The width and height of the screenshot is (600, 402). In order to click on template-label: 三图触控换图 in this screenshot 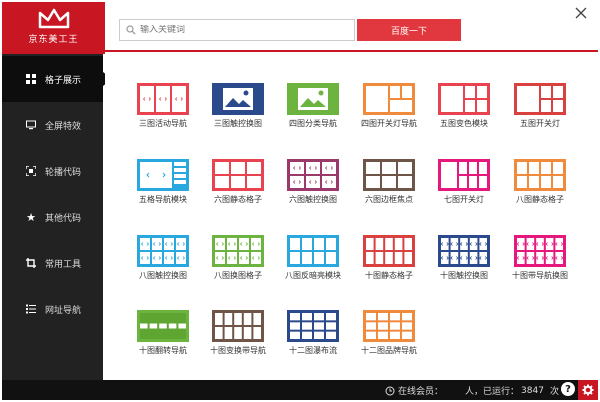, I will do `click(238, 123)`.